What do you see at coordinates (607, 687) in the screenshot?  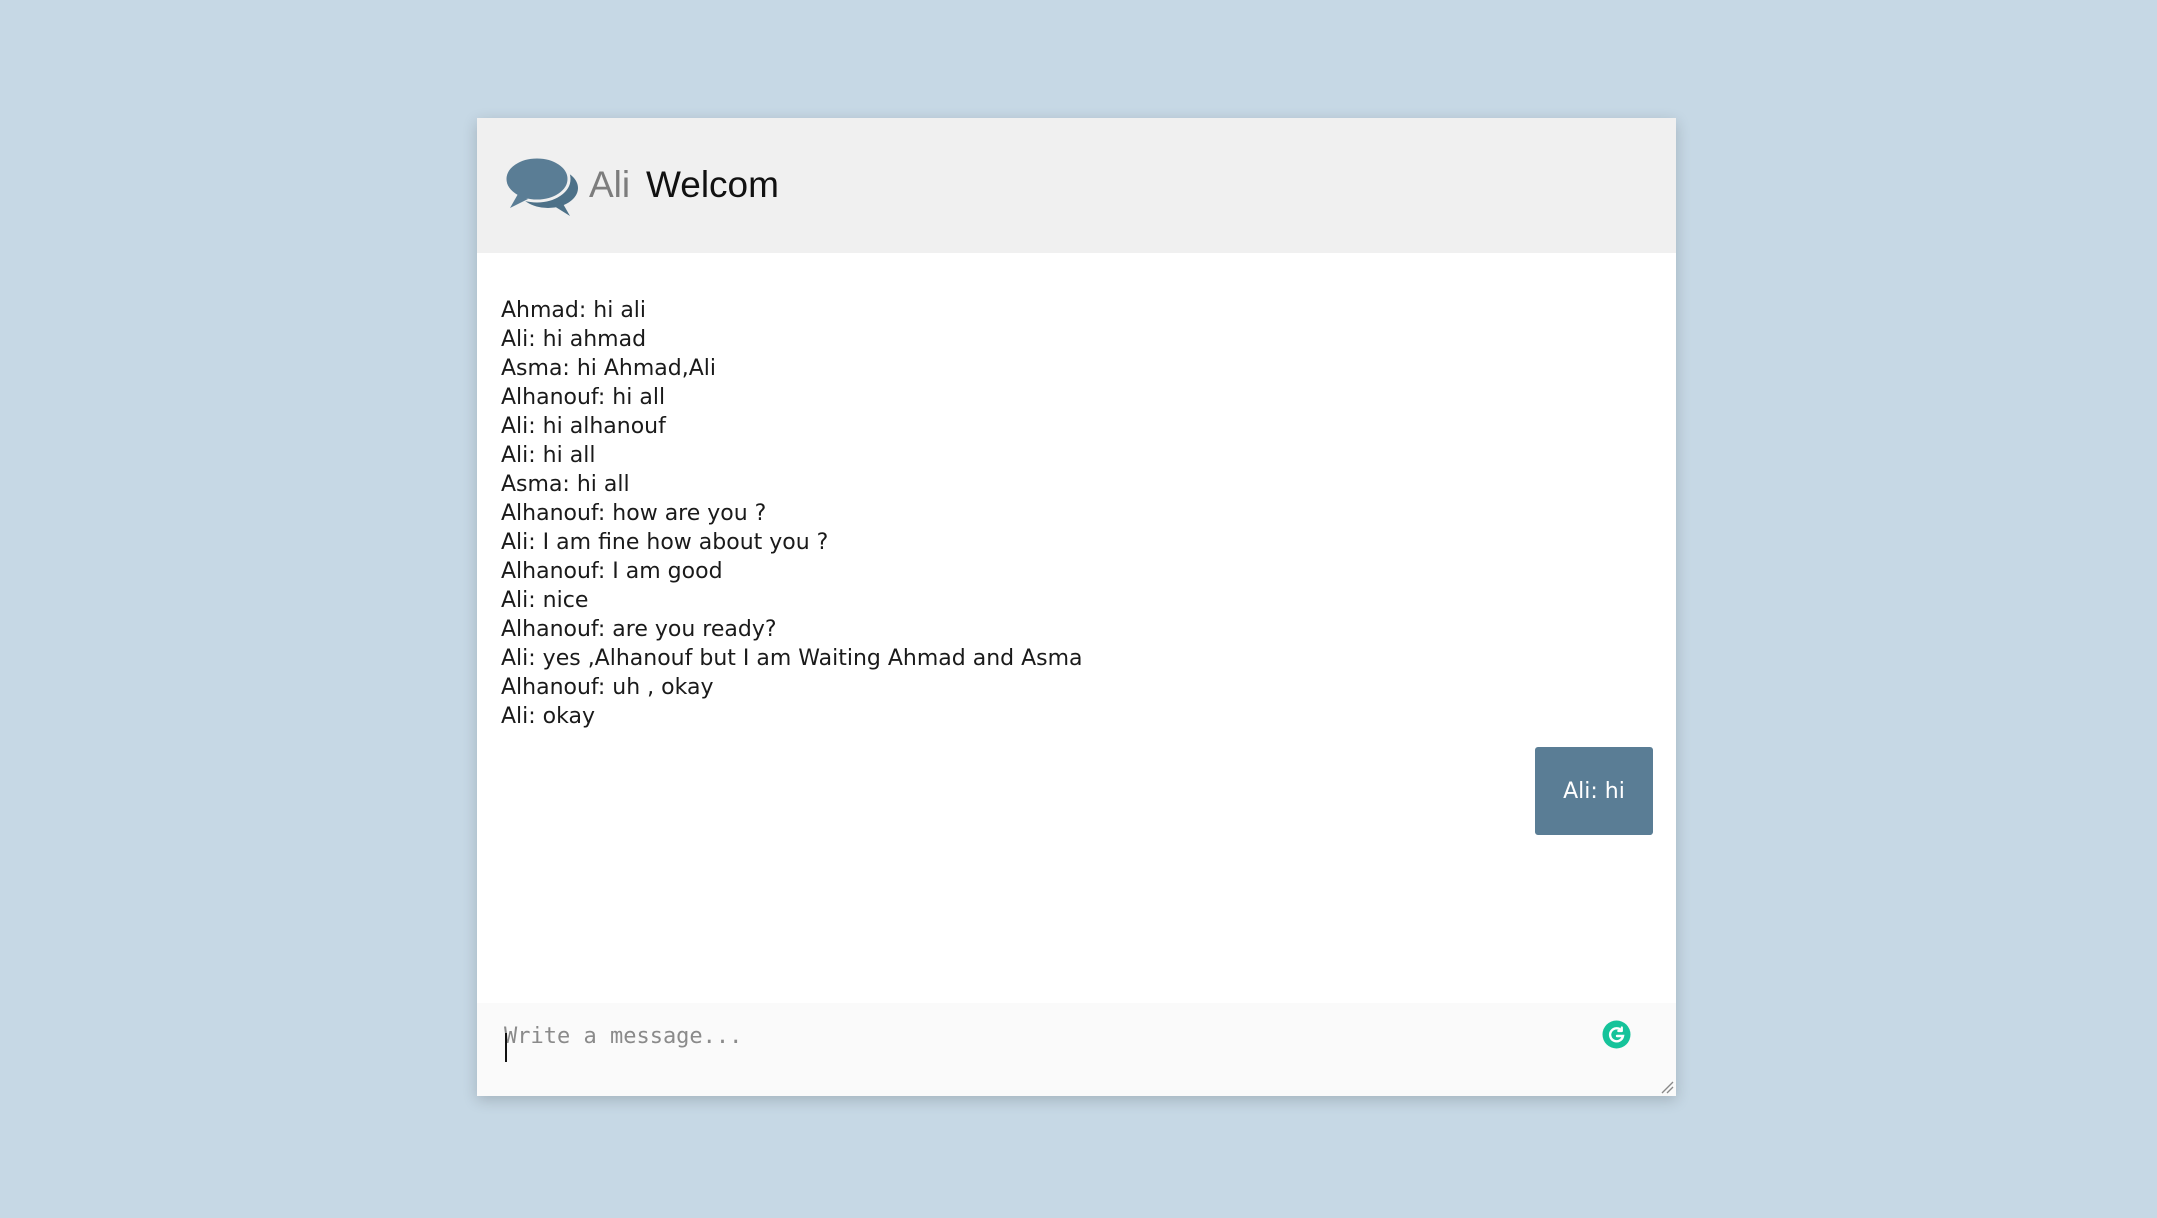 I see `message-item: Alhanouf: uh , okay` at bounding box center [607, 687].